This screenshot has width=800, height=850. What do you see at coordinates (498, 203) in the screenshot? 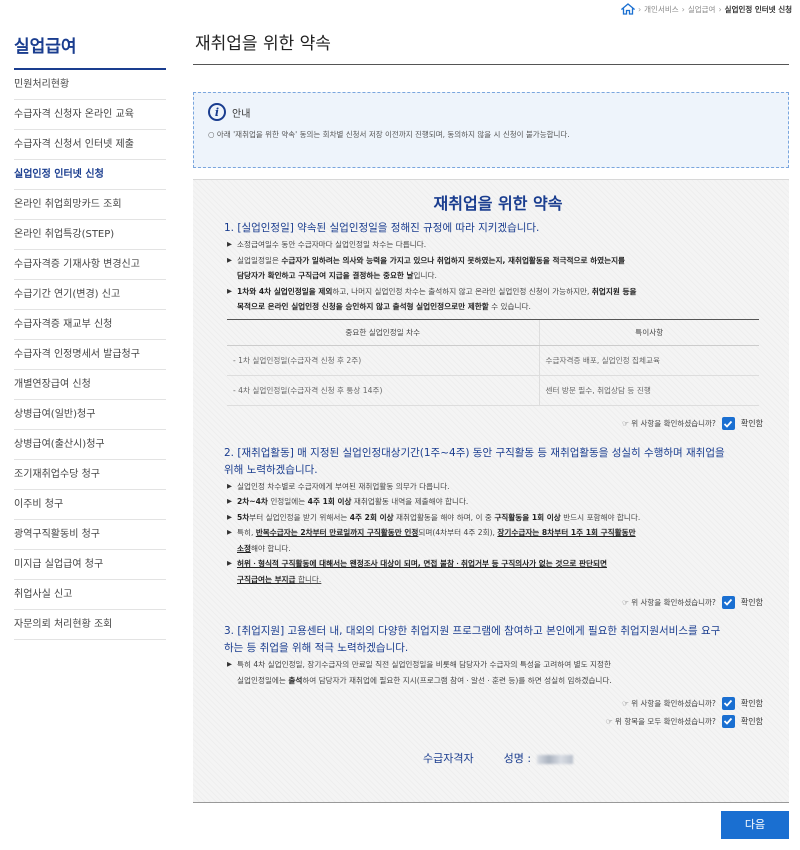
I see `pledge-title: 재취업을 위한 약속` at bounding box center [498, 203].